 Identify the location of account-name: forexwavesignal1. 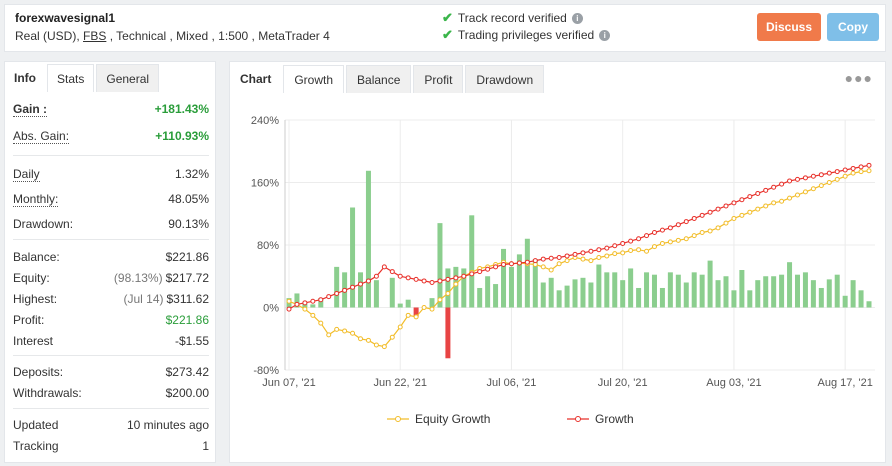
(65, 18).